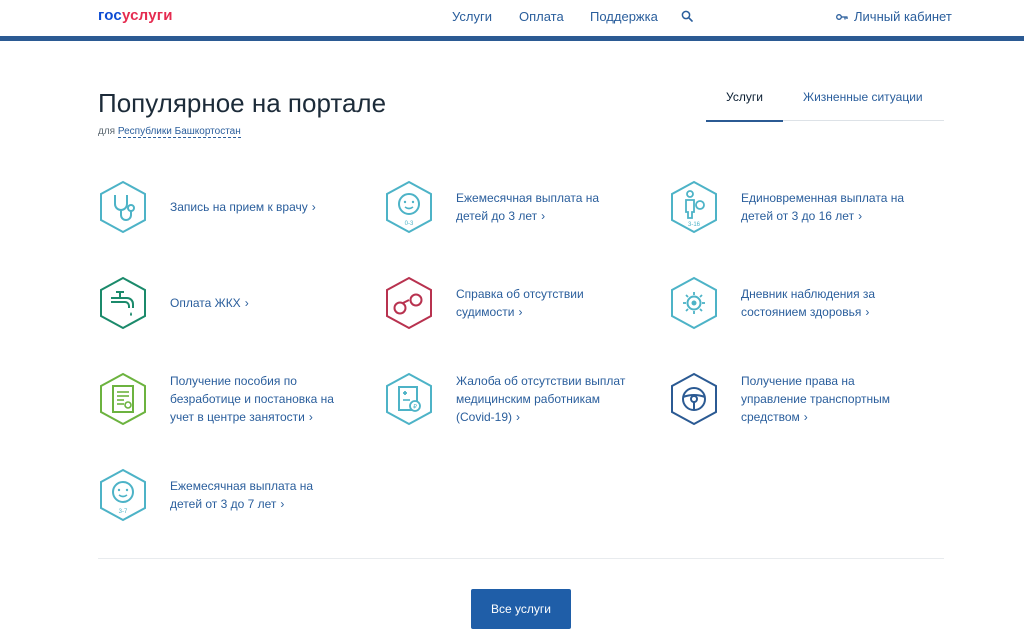 This screenshot has width=1024, height=632. I want to click on tabs: Услуги Жизненные ситуации, so click(825, 105).